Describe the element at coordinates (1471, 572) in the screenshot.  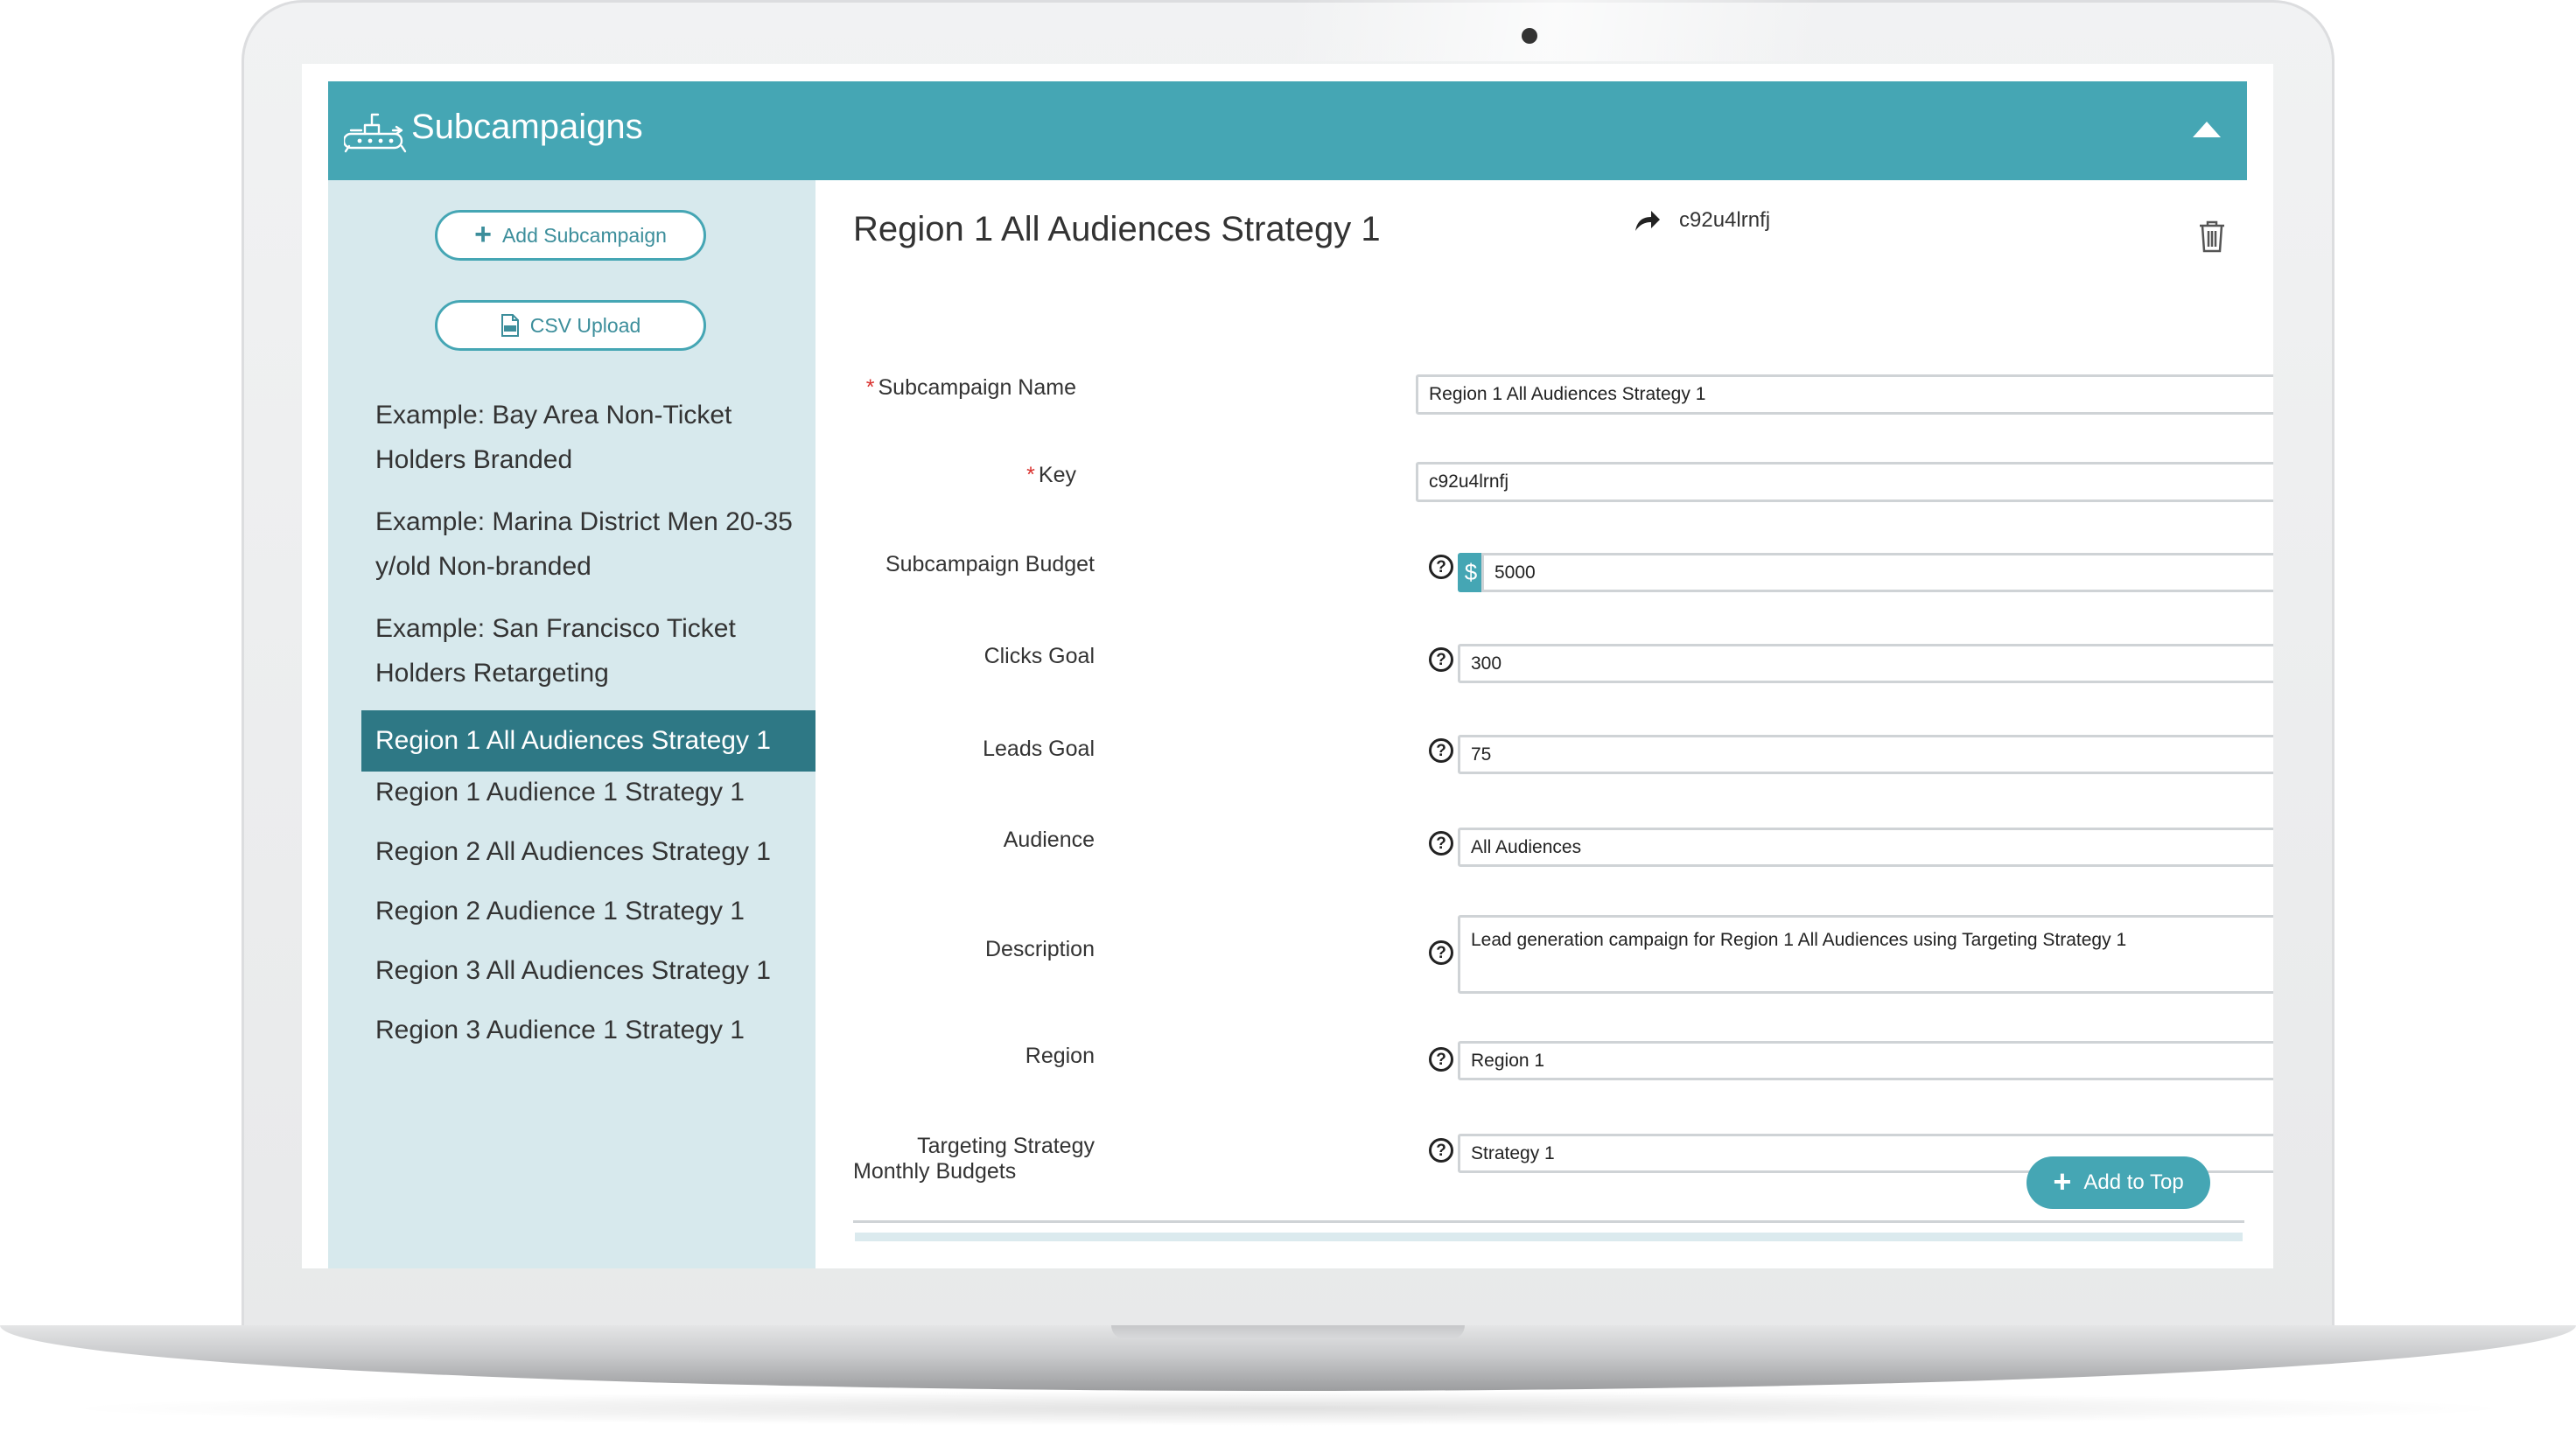
I see `currency-badge: $` at that location.